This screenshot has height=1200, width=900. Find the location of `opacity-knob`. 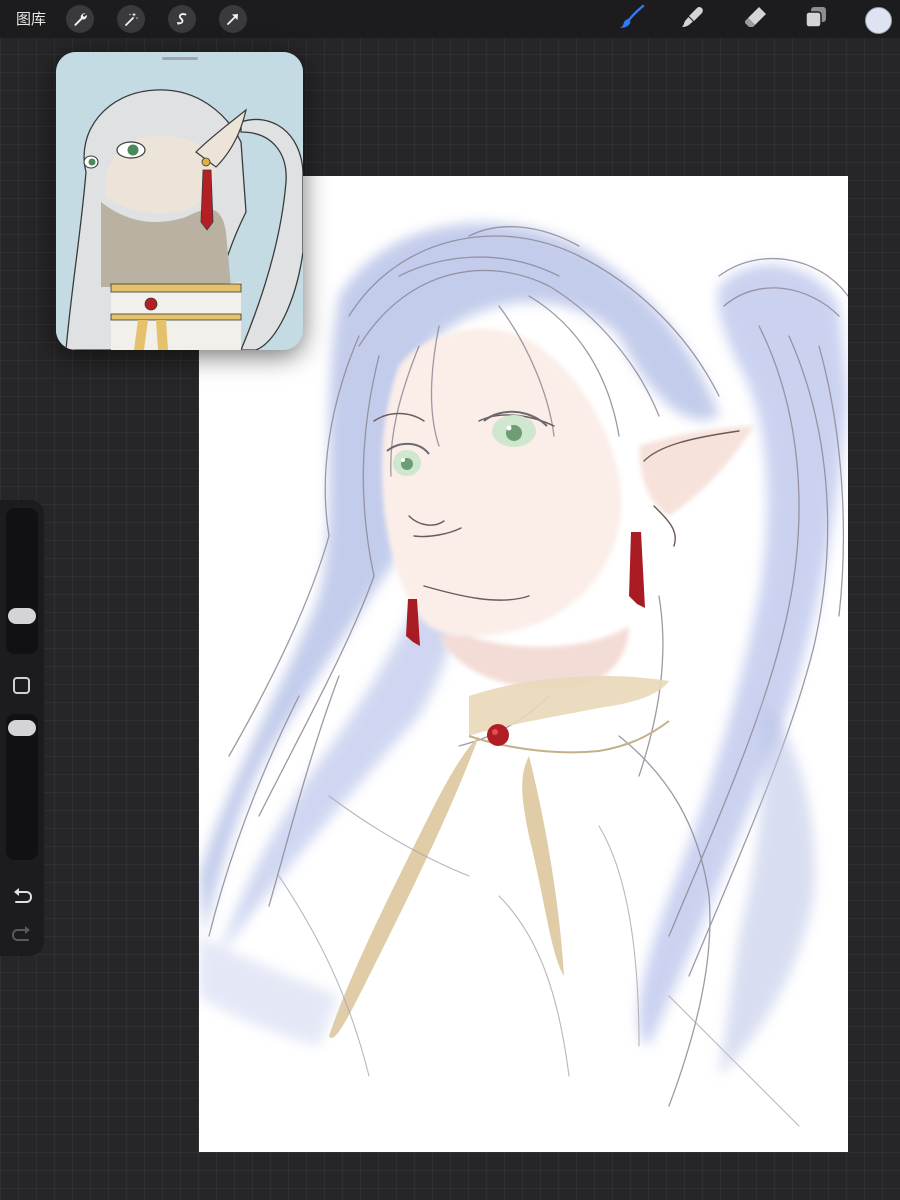

opacity-knob is located at coordinates (22, 728).